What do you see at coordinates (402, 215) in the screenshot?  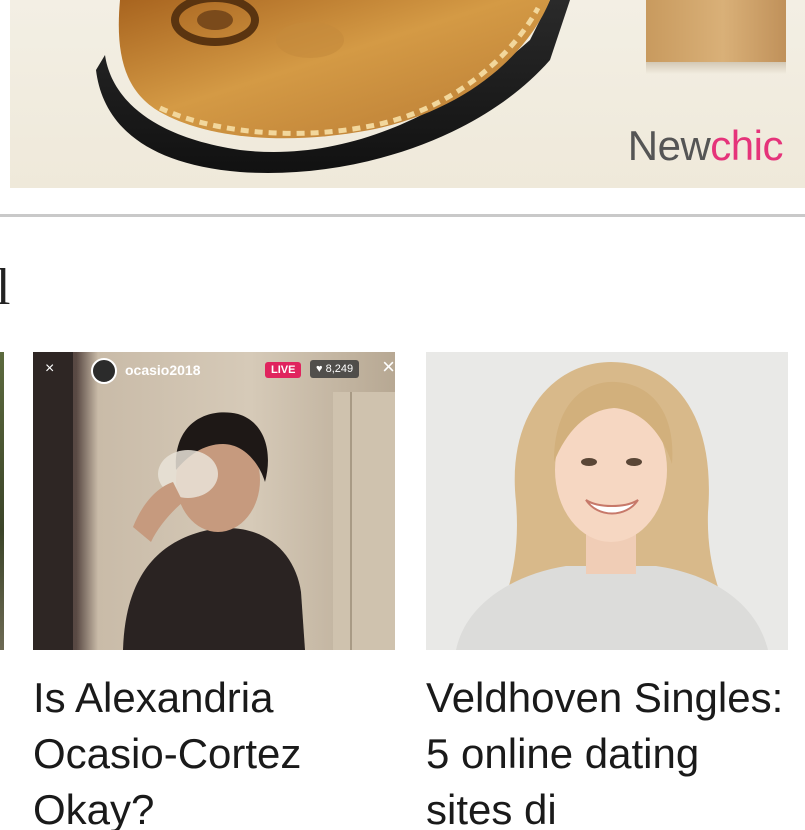 I see `divider` at bounding box center [402, 215].